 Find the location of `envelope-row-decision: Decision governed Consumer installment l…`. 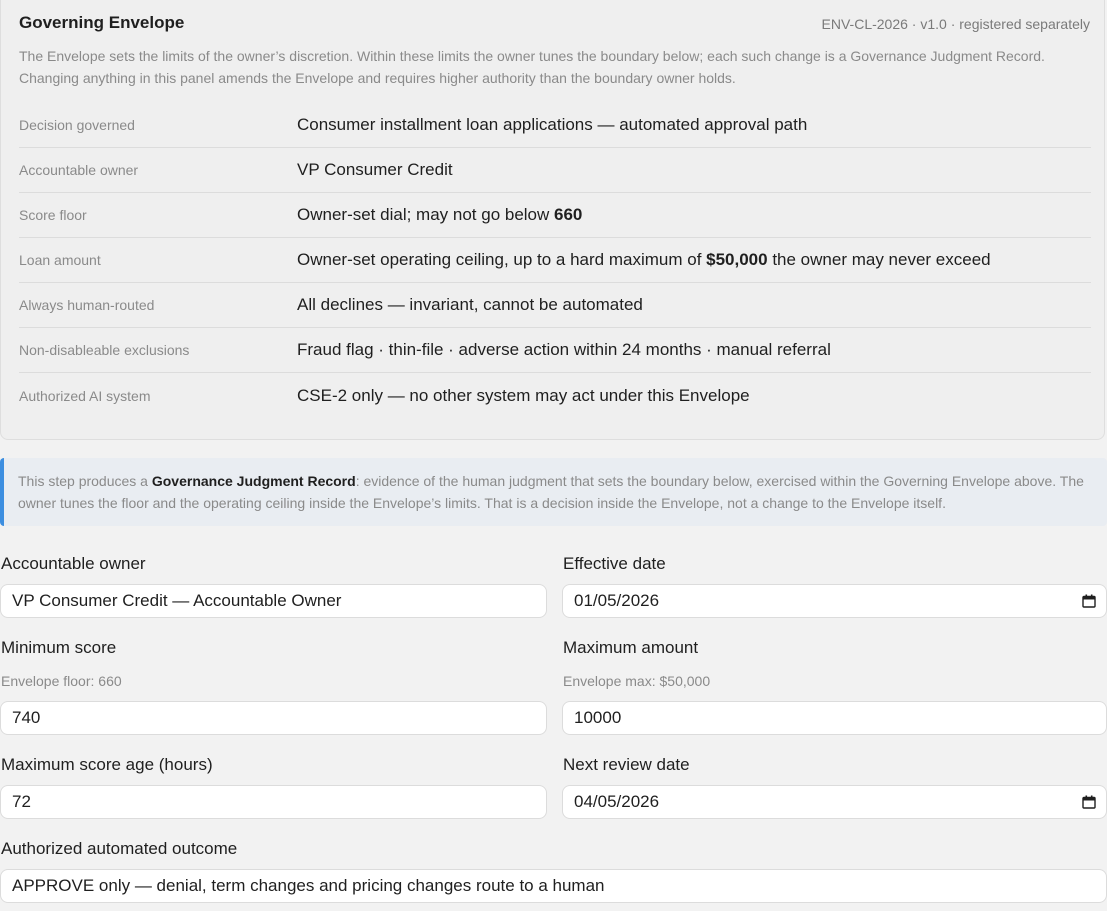

envelope-row-decision: Decision governed Consumer installment l… is located at coordinates (555, 125).